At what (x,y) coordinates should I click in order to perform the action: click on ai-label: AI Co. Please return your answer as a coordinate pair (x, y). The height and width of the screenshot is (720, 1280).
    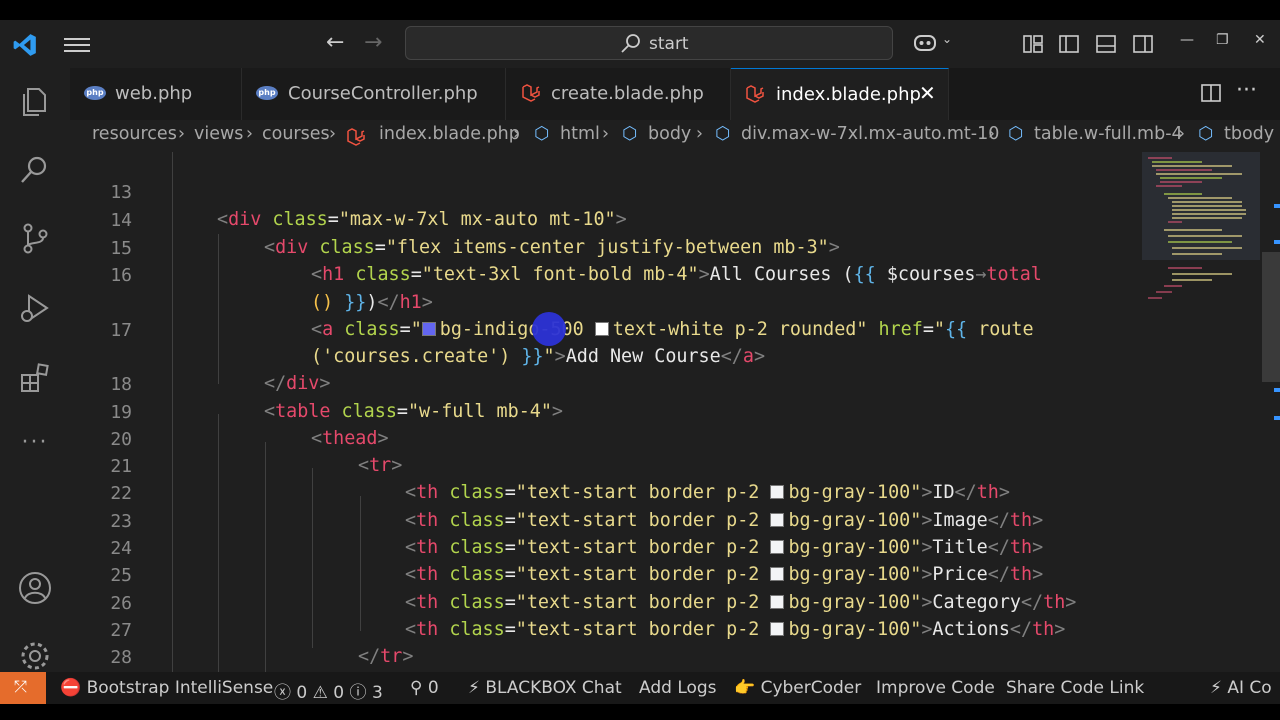
    Looking at the image, I should click on (1249, 688).